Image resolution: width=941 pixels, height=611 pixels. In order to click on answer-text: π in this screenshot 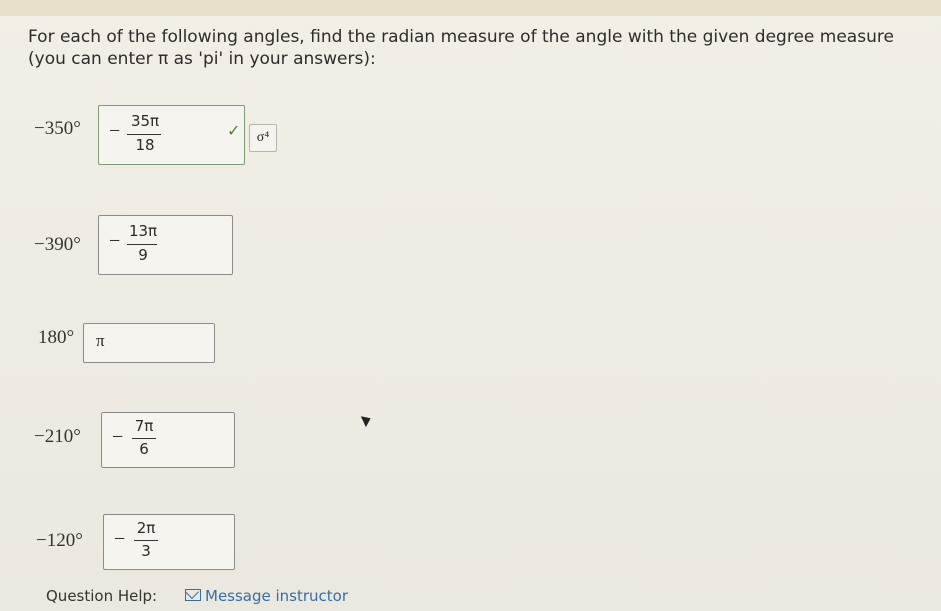, I will do `click(100, 340)`.